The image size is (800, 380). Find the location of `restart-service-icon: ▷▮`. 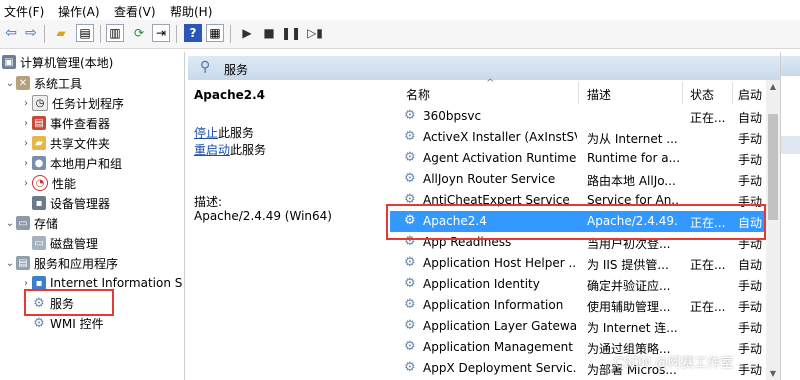

restart-service-icon: ▷▮ is located at coordinates (315, 33).